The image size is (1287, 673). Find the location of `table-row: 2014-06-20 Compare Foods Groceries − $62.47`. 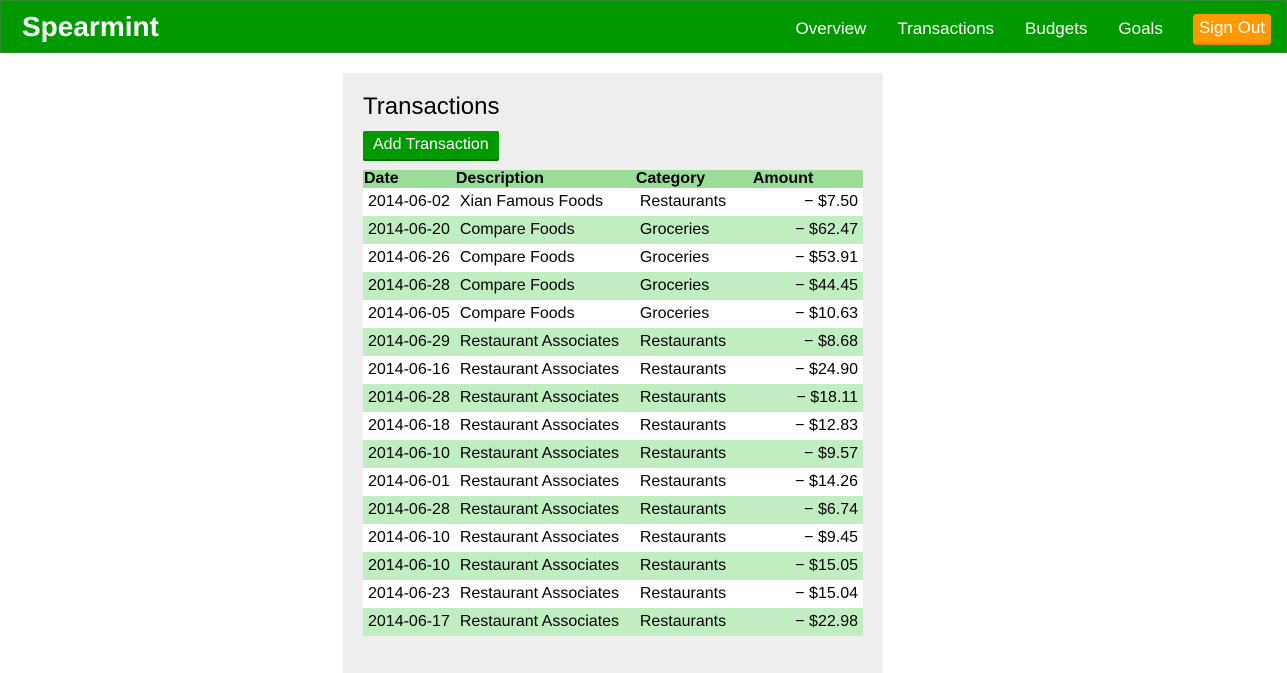

table-row: 2014-06-20 Compare Foods Groceries − $62.47 is located at coordinates (613, 230).